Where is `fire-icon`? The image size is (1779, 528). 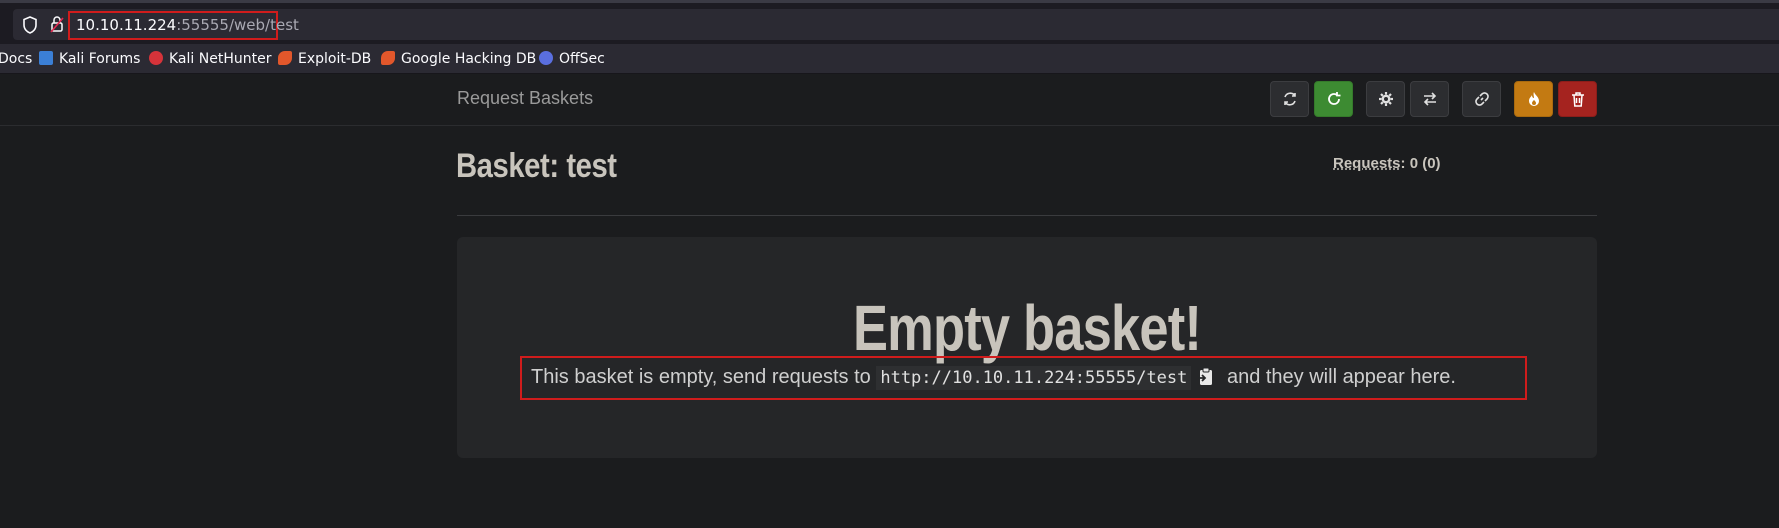 fire-icon is located at coordinates (1533, 99).